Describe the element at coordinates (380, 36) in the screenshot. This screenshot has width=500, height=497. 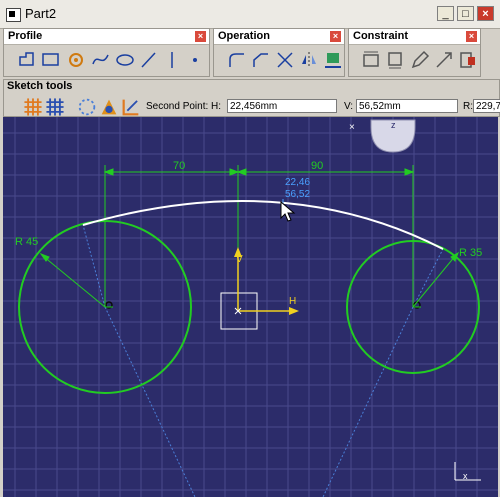
I see `constraint-toolbar-title: Constraint` at that location.